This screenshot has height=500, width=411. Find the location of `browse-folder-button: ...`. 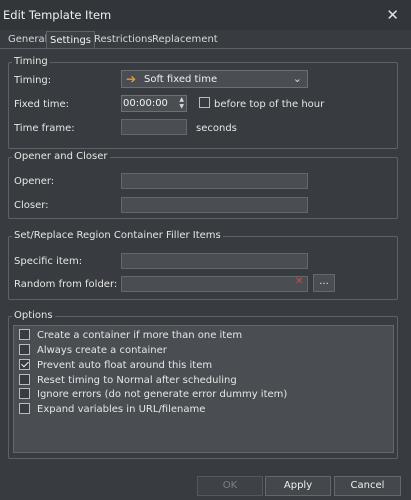

browse-folder-button: ... is located at coordinates (324, 283).